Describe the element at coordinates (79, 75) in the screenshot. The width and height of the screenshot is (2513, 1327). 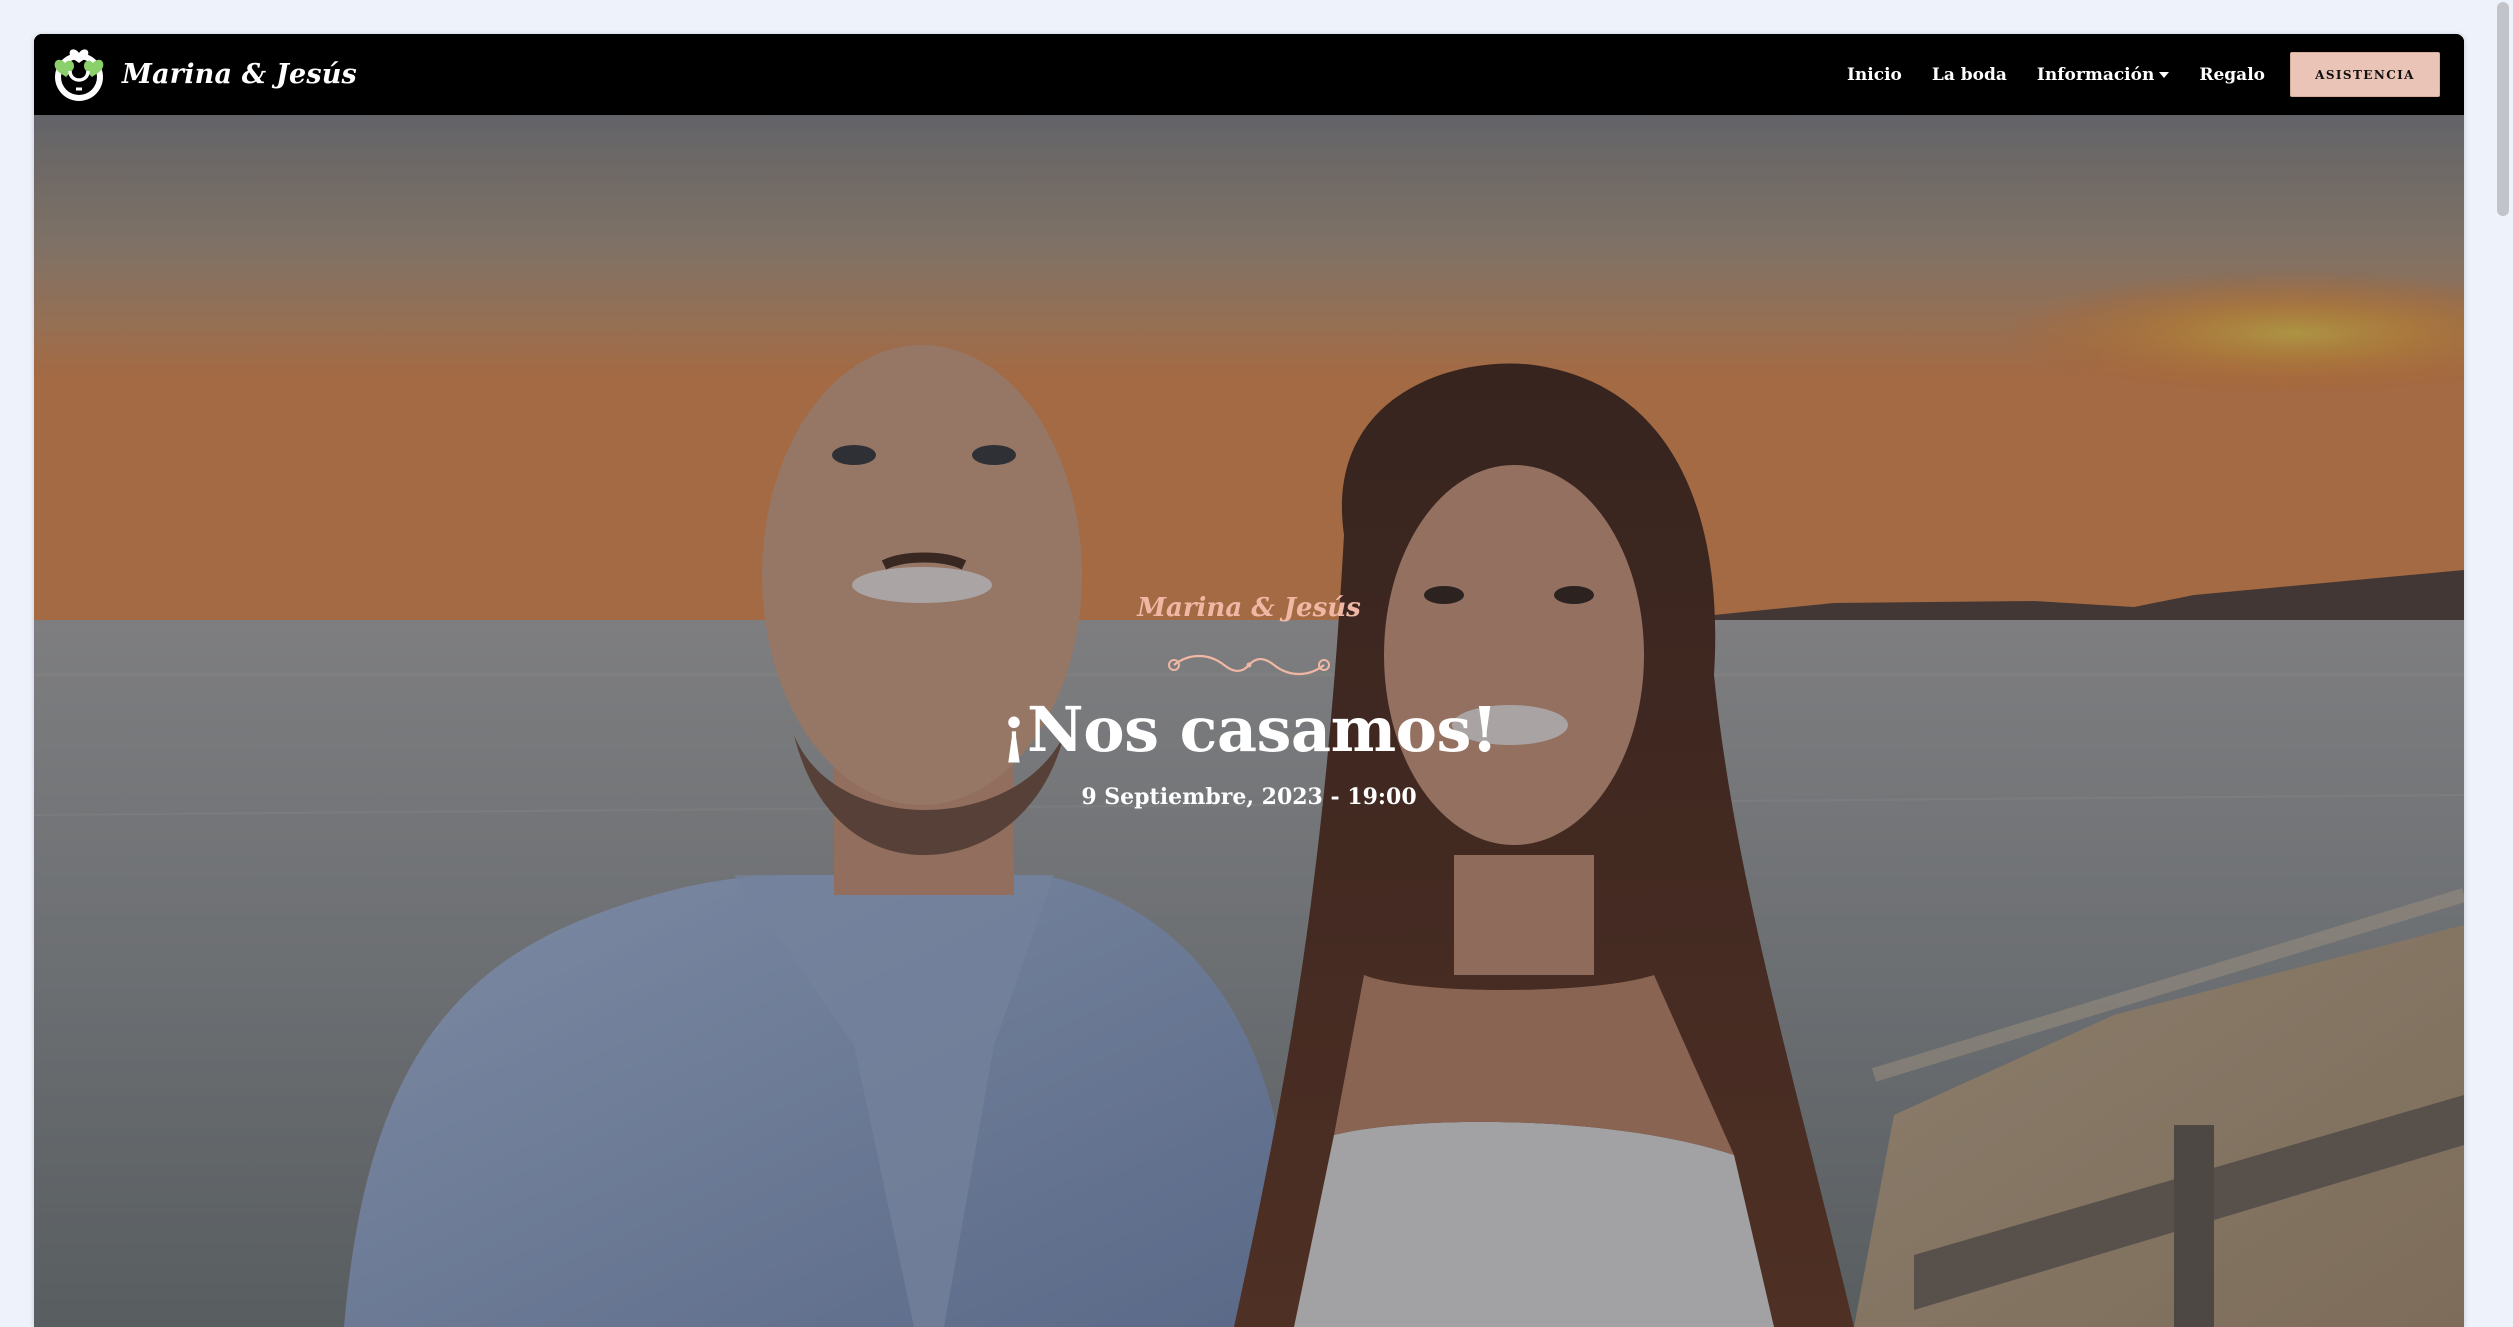
I see `couple-hearts-logo-icon` at that location.